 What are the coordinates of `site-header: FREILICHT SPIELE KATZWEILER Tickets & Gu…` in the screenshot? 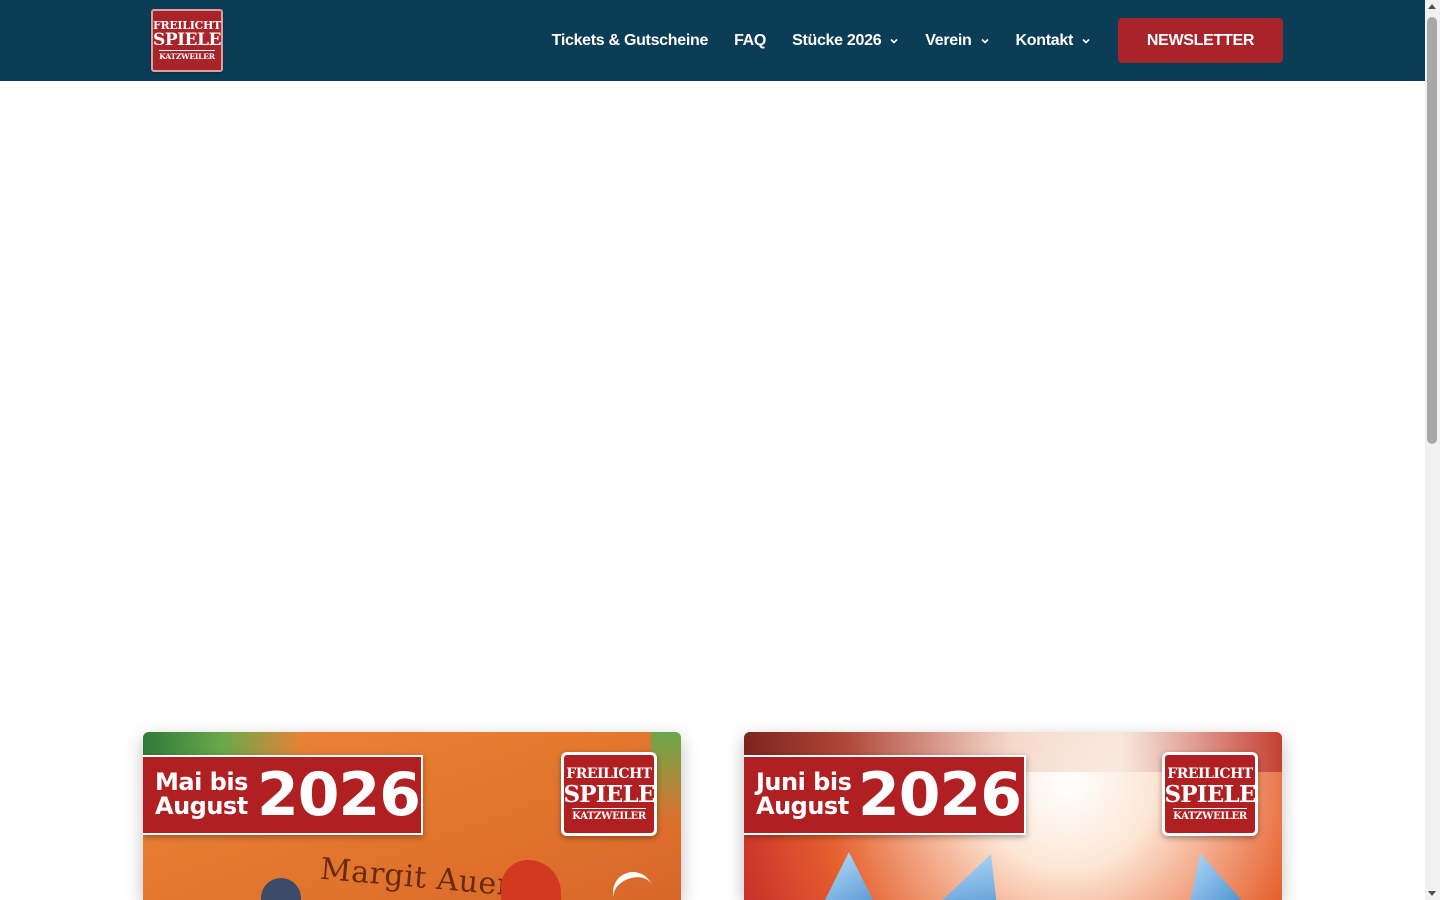 It's located at (712, 40).